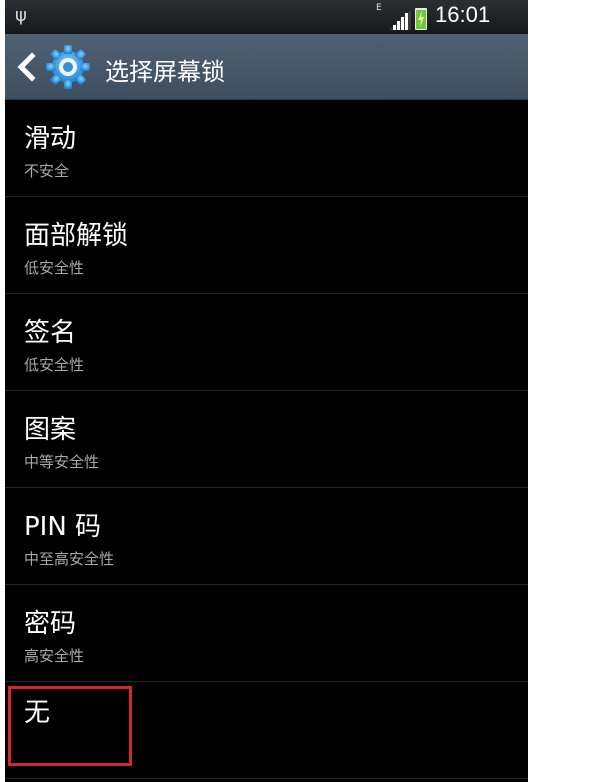 The width and height of the screenshot is (589, 782). What do you see at coordinates (62, 462) in the screenshot?
I see `option-subtitle: 中等安全性` at bounding box center [62, 462].